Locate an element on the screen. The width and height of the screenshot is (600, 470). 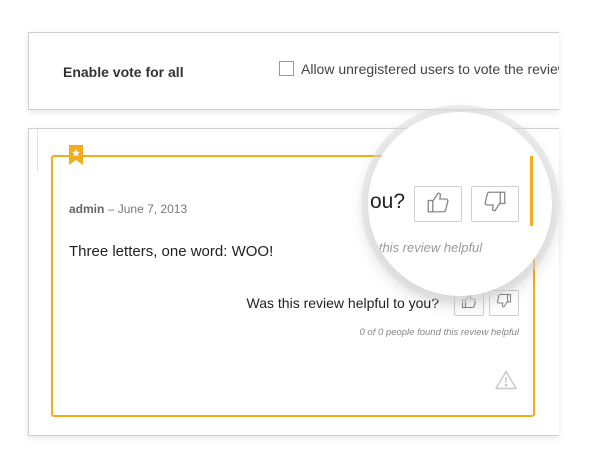
magnified-thumbs-up-button is located at coordinates (438, 204).